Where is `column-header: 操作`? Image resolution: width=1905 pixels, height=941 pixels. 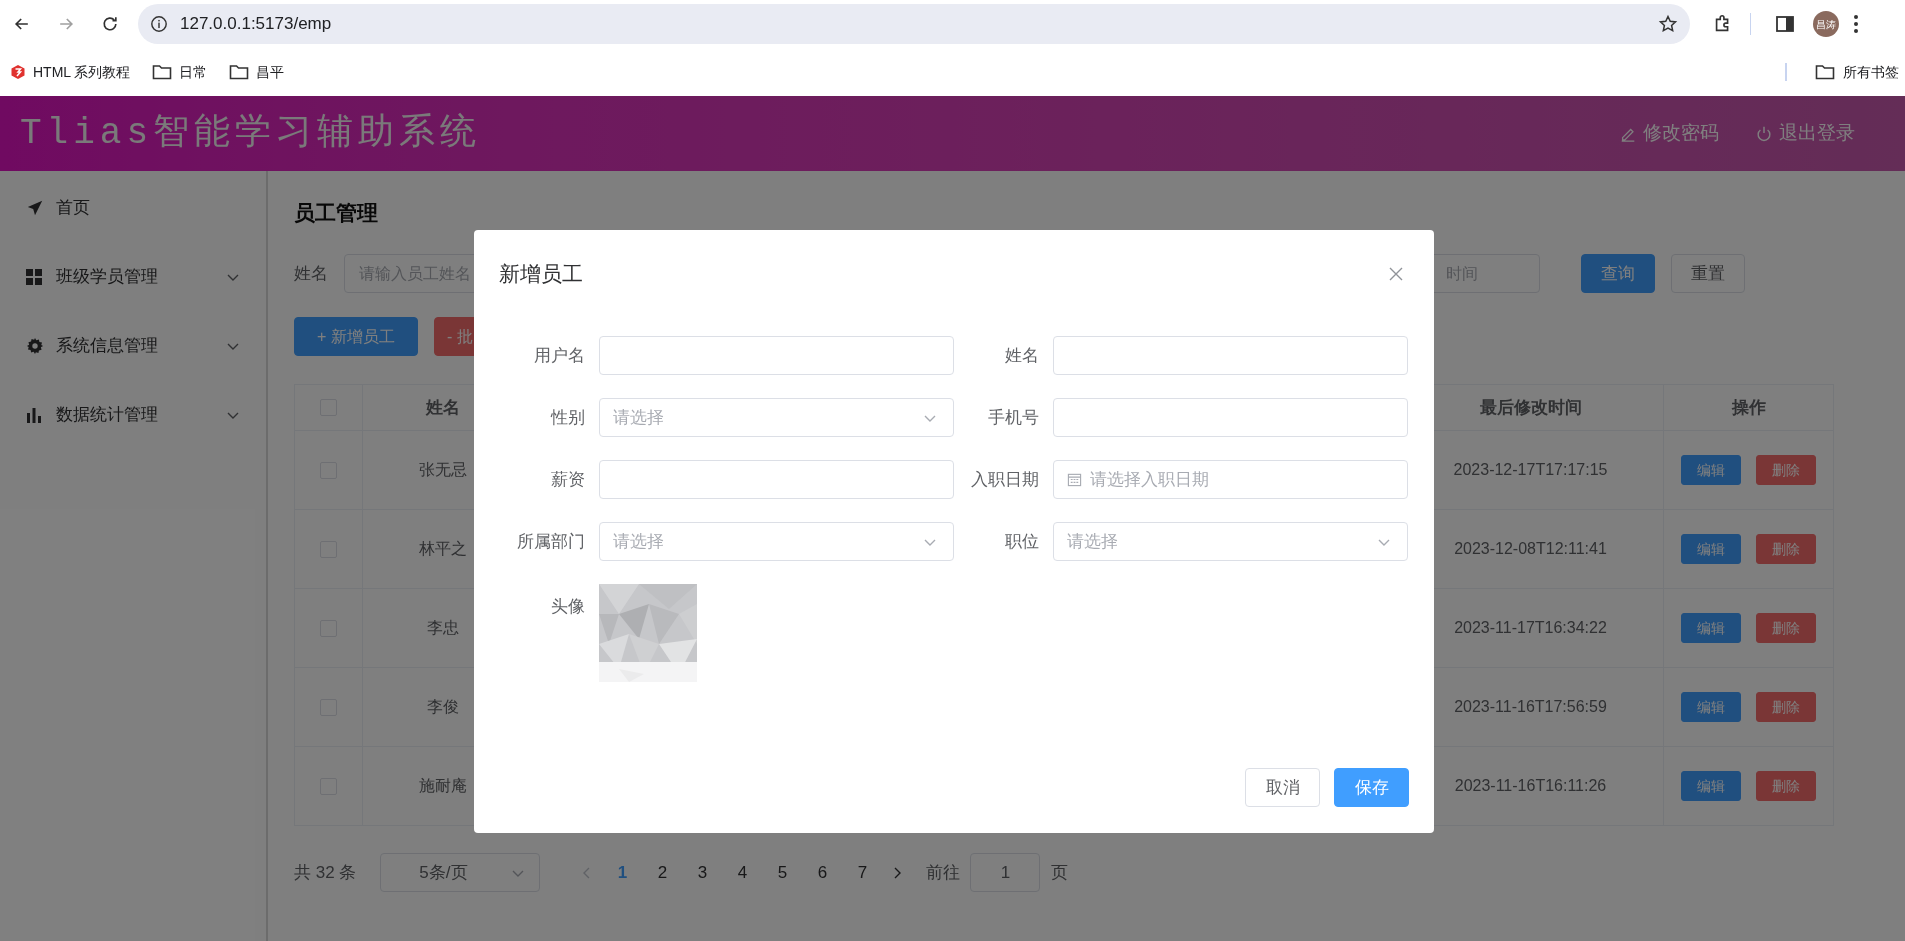
column-header: 操作 is located at coordinates (1749, 408).